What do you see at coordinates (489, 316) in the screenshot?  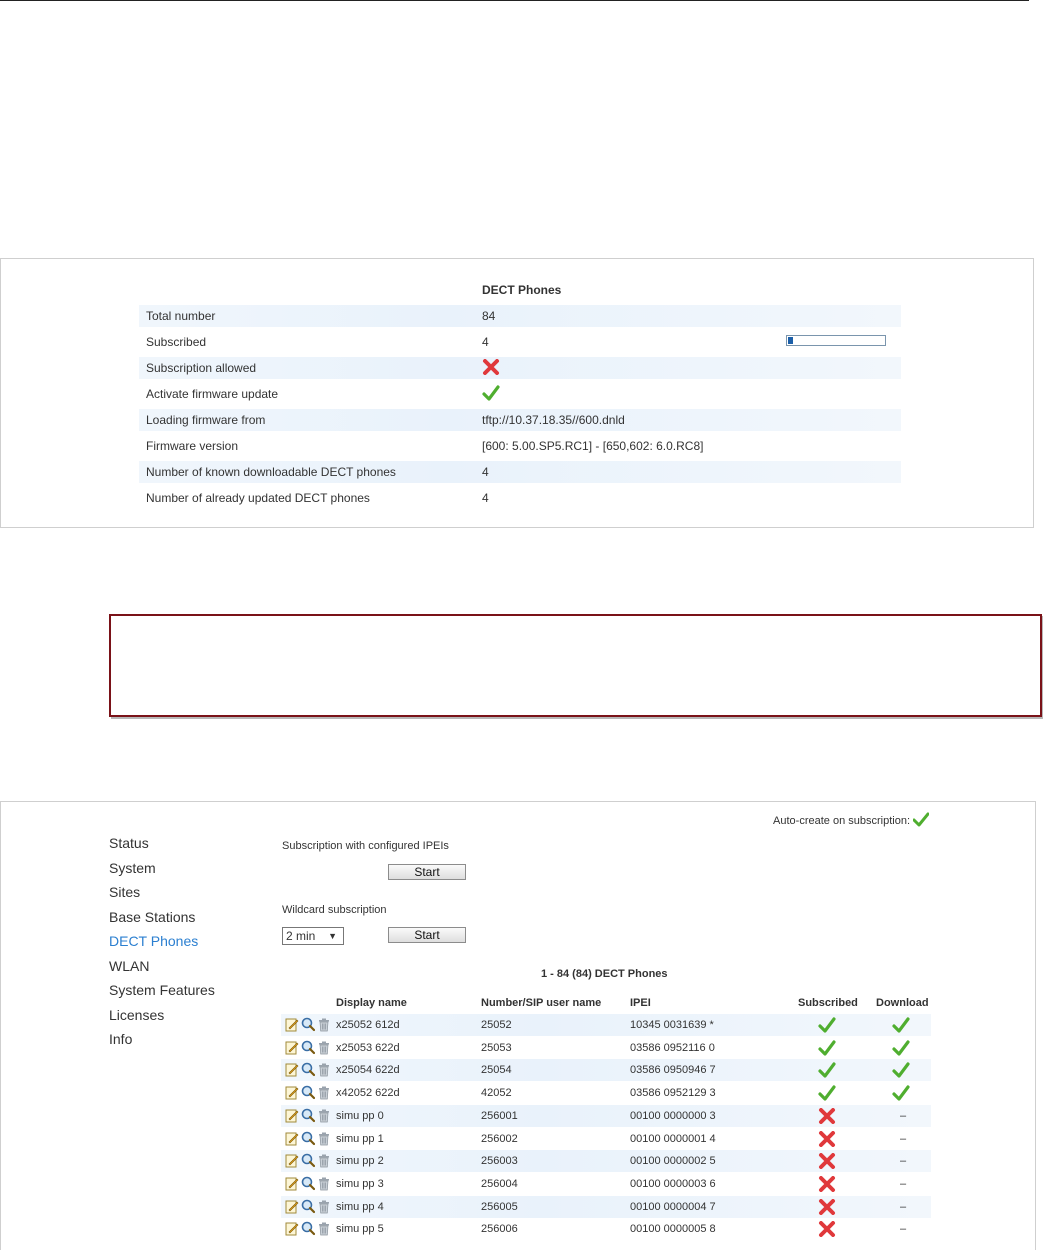 I see `summary-row-value: 84` at bounding box center [489, 316].